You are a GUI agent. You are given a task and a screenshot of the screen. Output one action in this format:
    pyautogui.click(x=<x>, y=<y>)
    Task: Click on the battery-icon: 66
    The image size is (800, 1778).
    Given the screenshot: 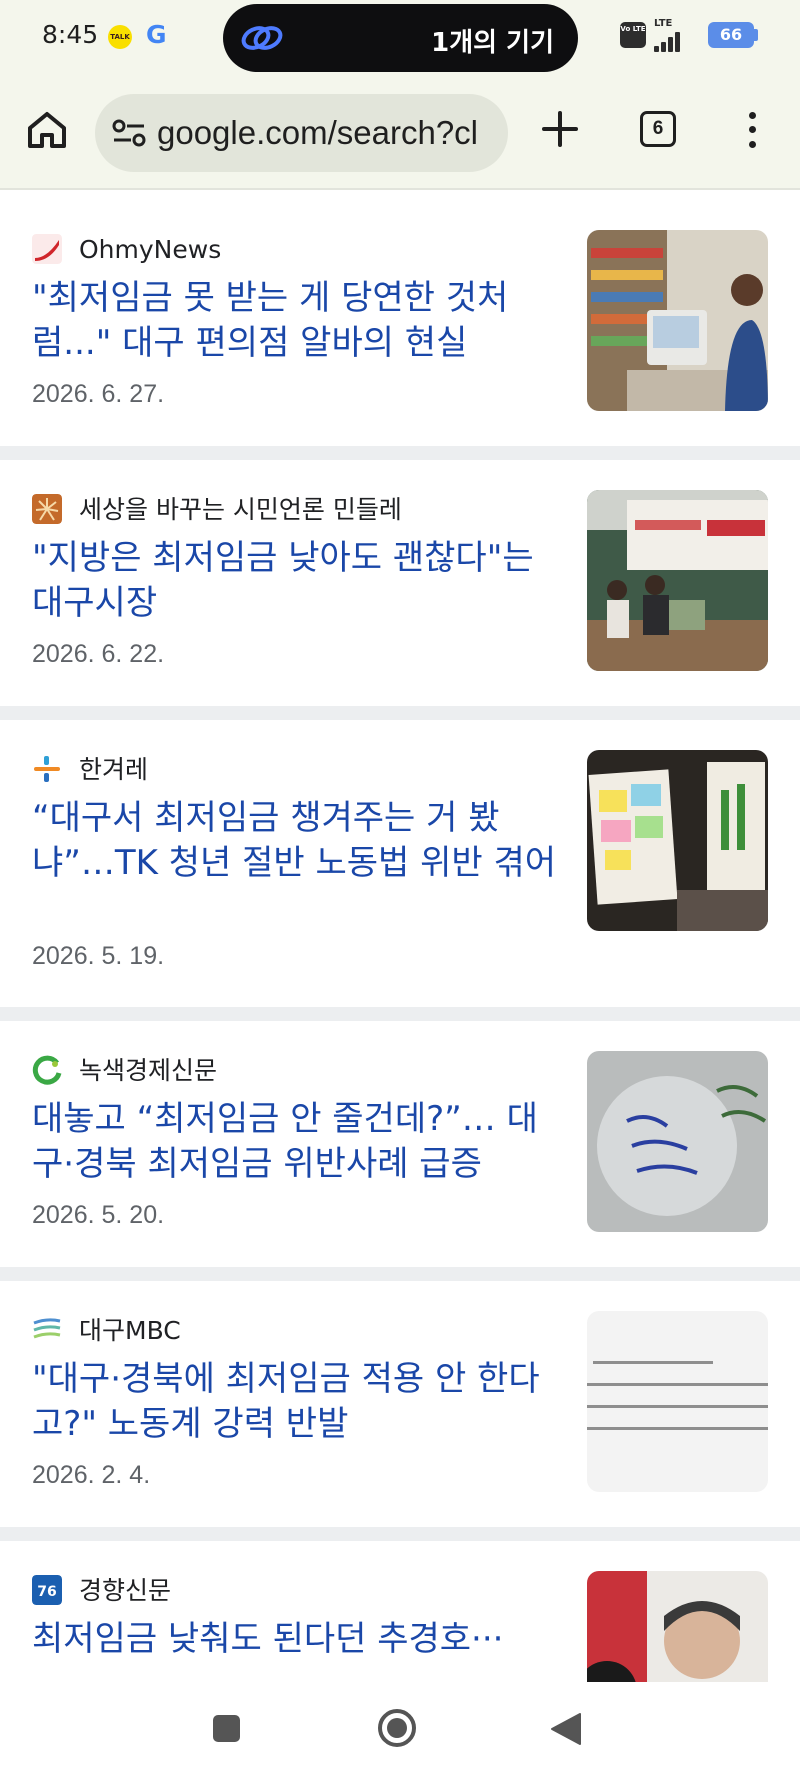 What is the action you would take?
    pyautogui.click(x=731, y=35)
    